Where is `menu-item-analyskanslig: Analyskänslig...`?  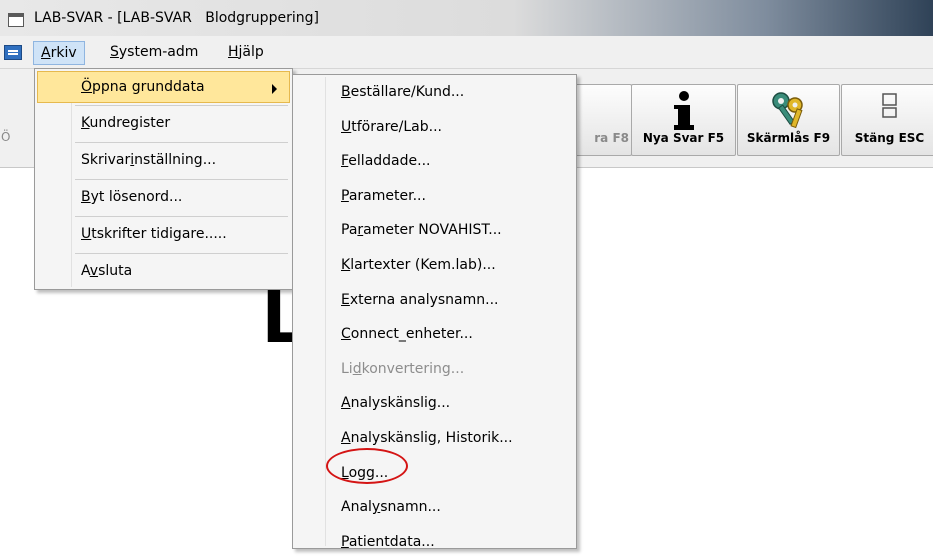 menu-item-analyskanslig: Analyskänslig... is located at coordinates (434, 403).